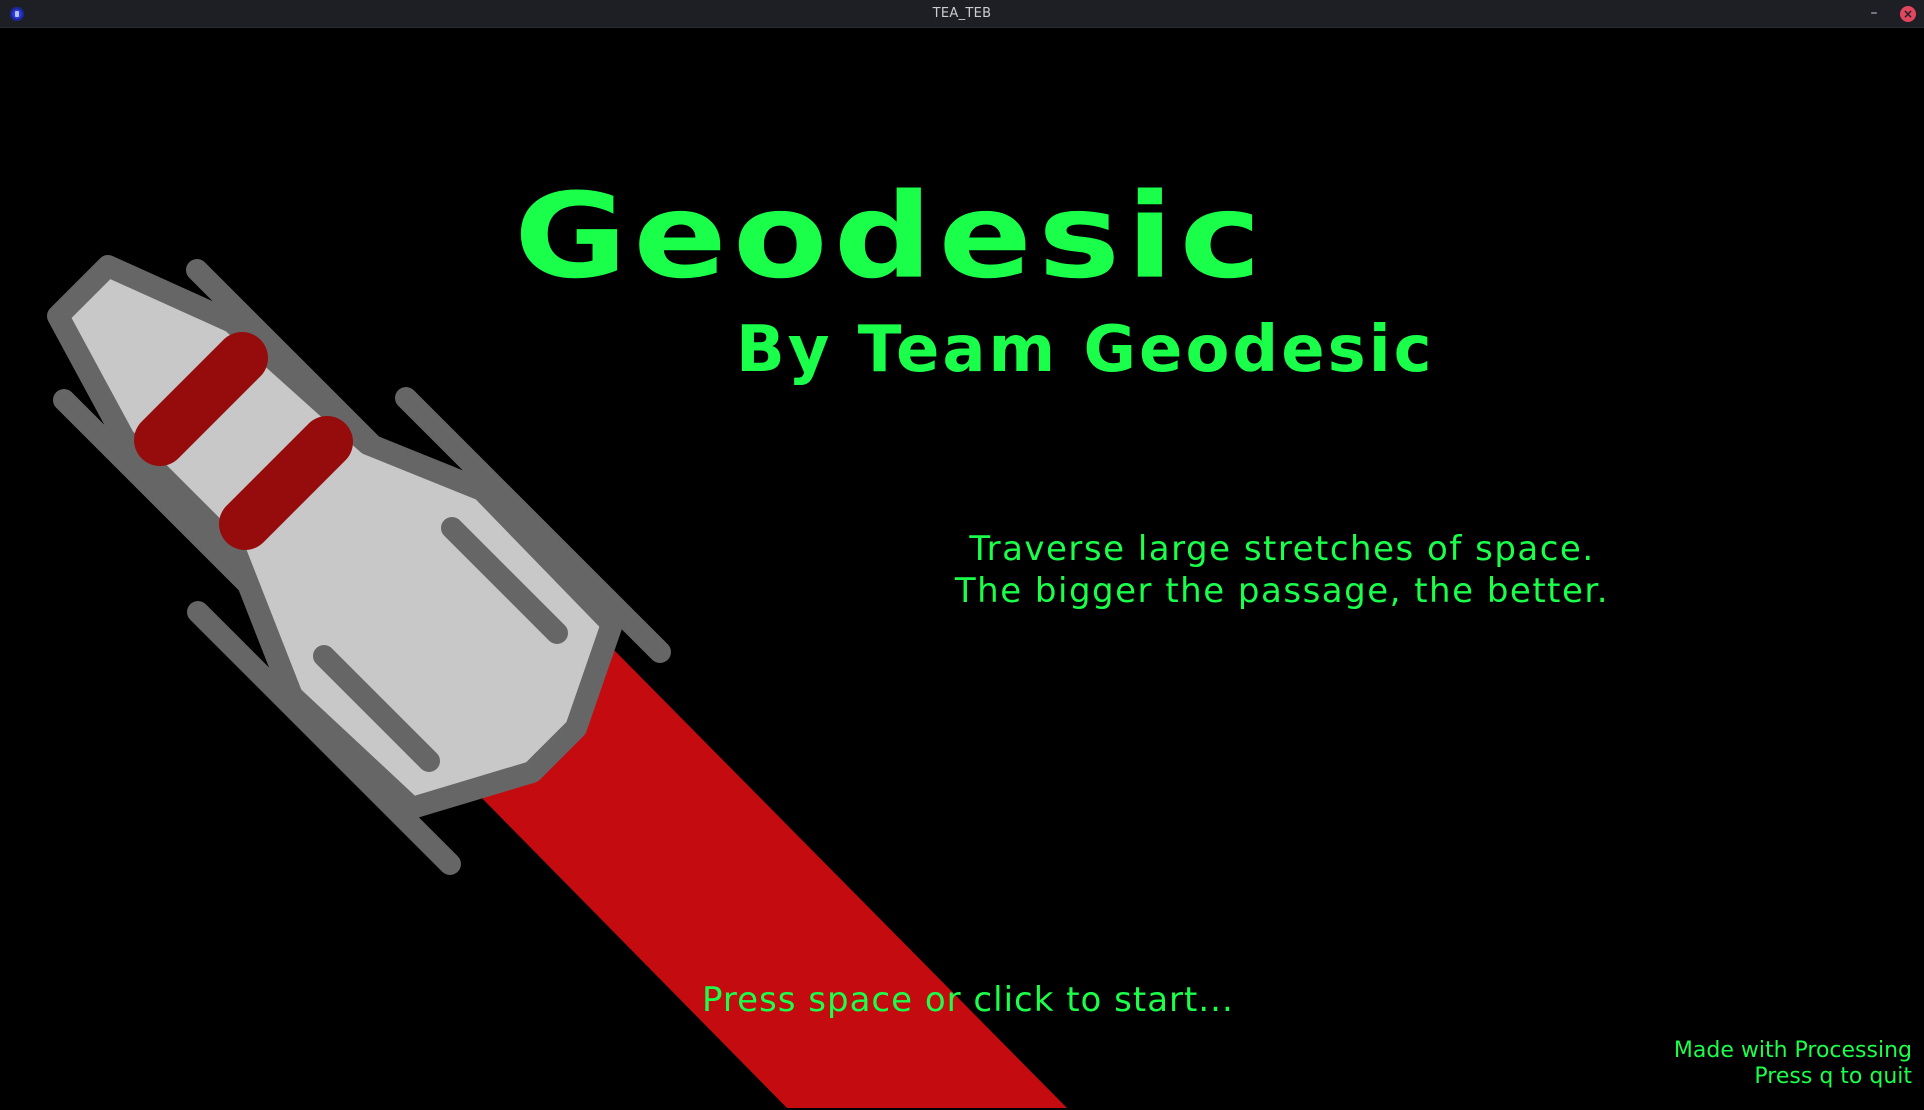 Image resolution: width=1924 pixels, height=1110 pixels. I want to click on minimize-button: –, so click(1874, 14).